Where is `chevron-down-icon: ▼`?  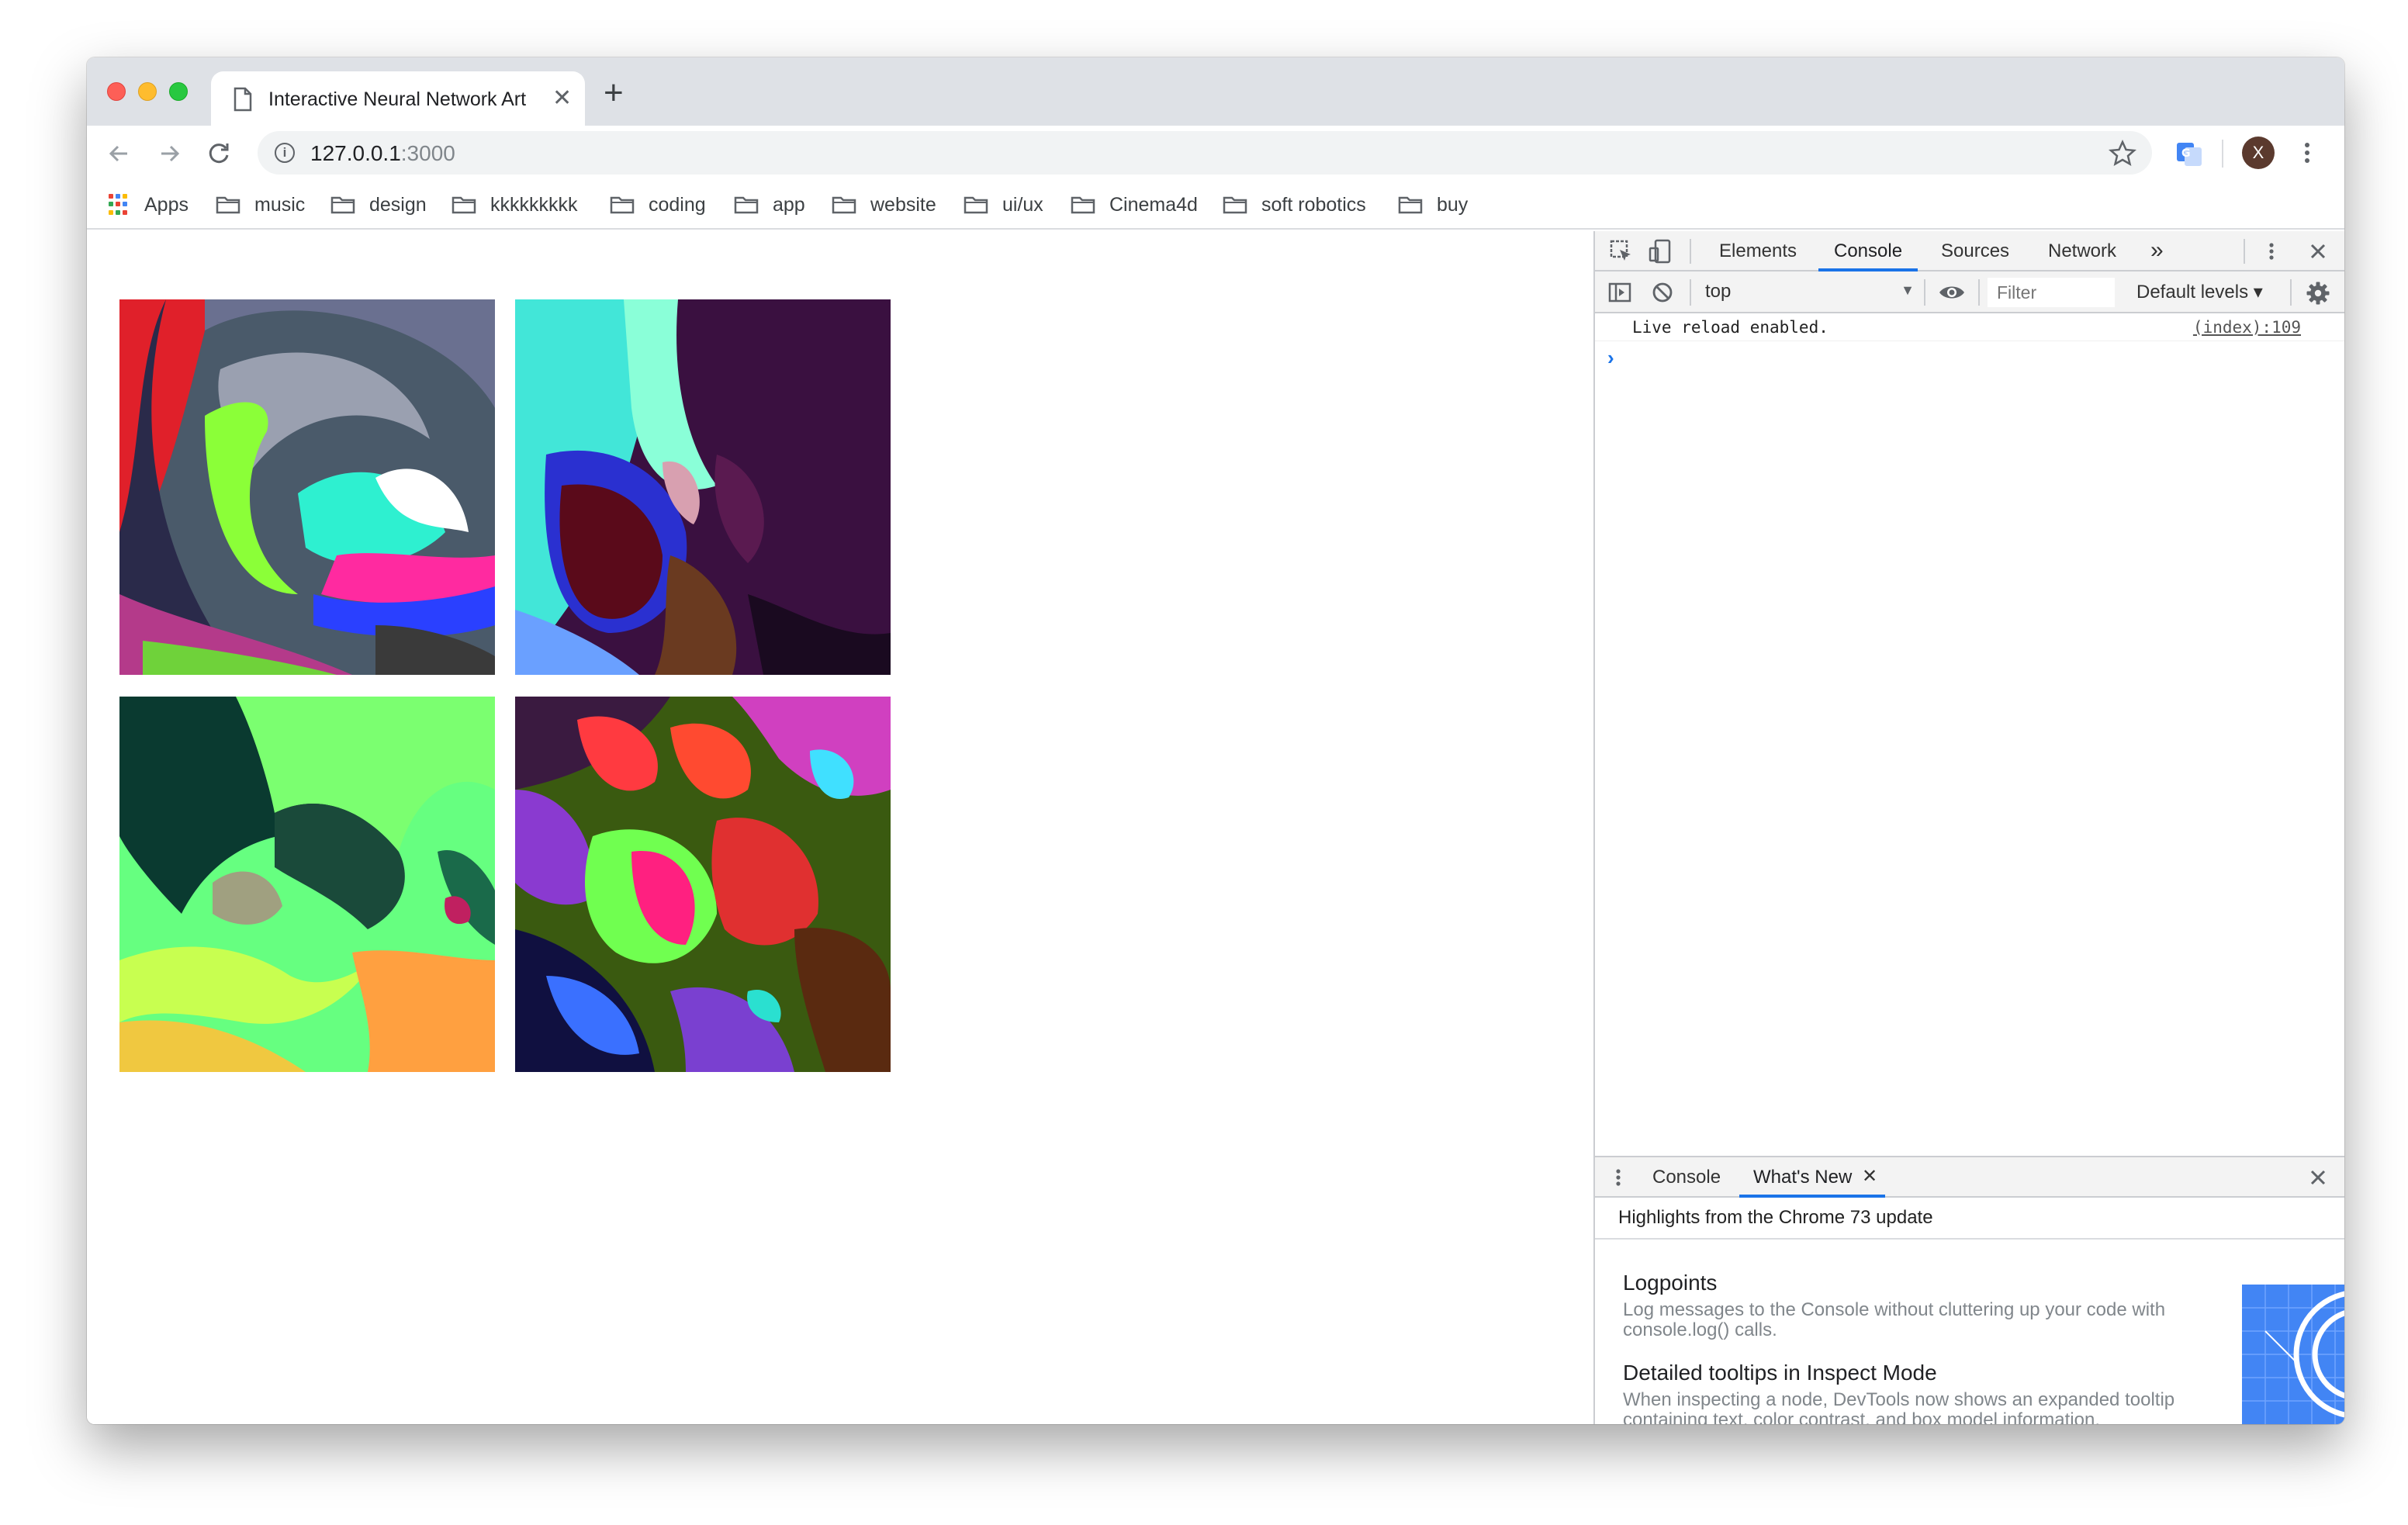 chevron-down-icon: ▼ is located at coordinates (1908, 290).